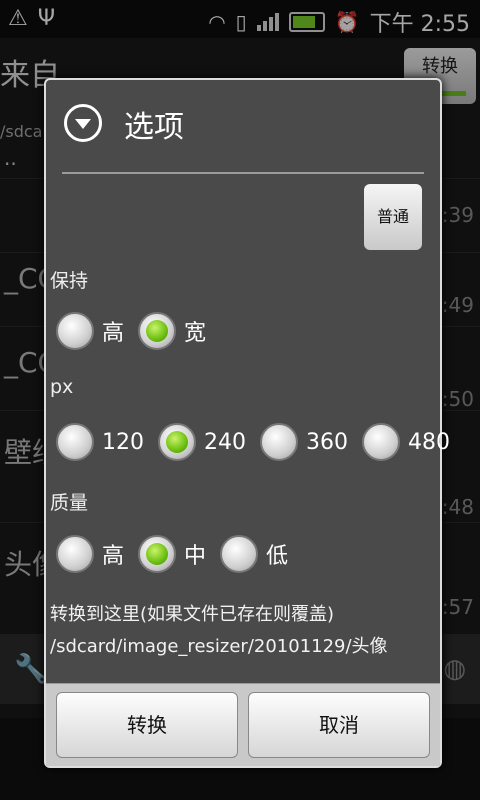 The image size is (480, 800). What do you see at coordinates (219, 646) in the screenshot?
I see `destination-path: /sdcard/image_resizer/20101129/头像` at bounding box center [219, 646].